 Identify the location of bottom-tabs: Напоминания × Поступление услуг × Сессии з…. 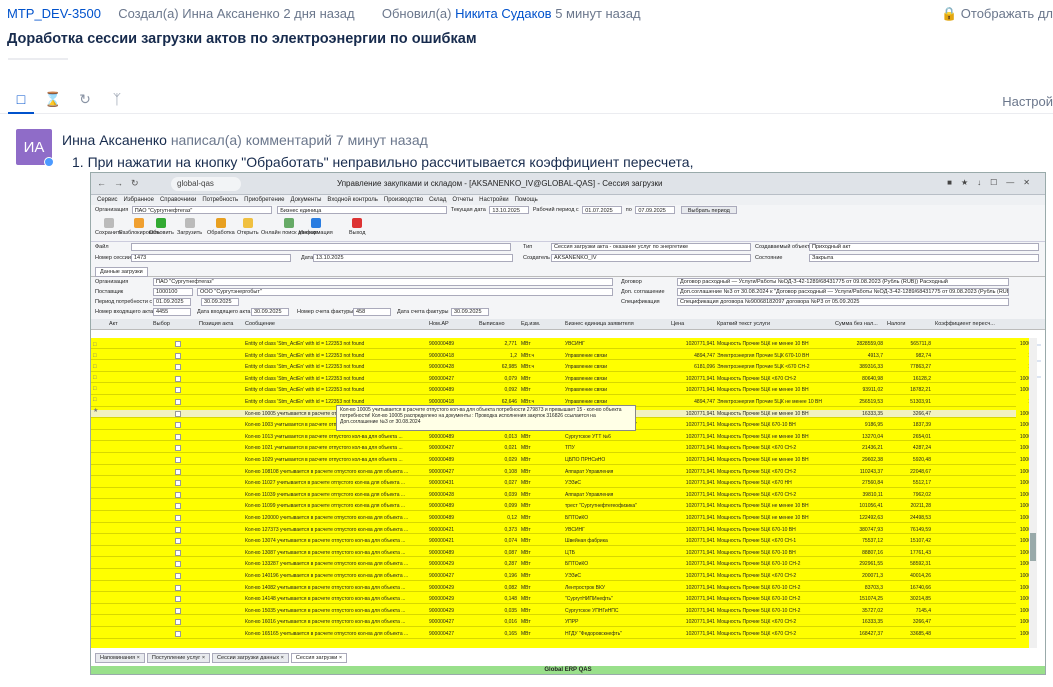
(222, 658).